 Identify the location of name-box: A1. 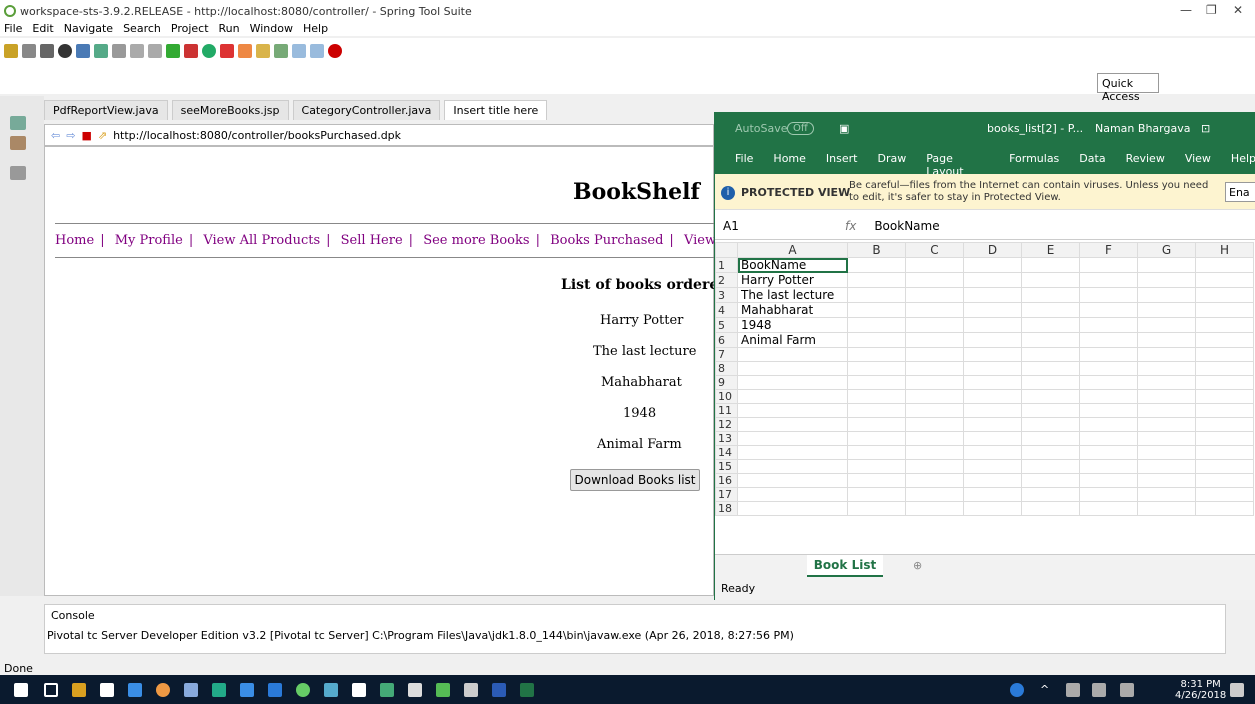
(750, 226).